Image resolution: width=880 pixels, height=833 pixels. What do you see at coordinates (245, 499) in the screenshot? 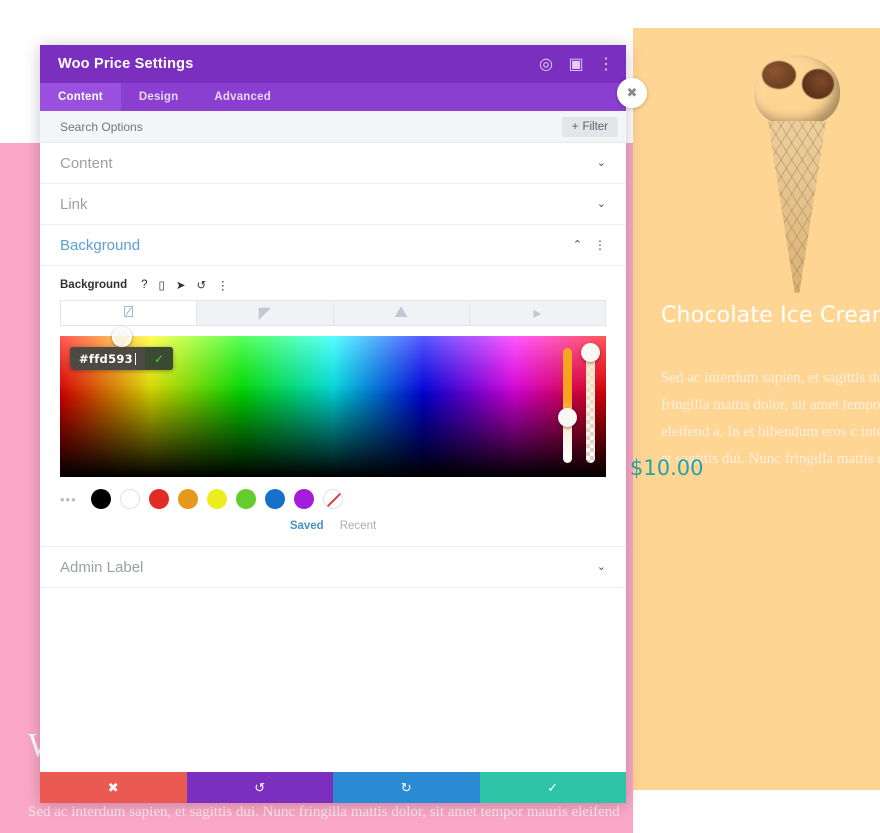
I see `swatch-green` at bounding box center [245, 499].